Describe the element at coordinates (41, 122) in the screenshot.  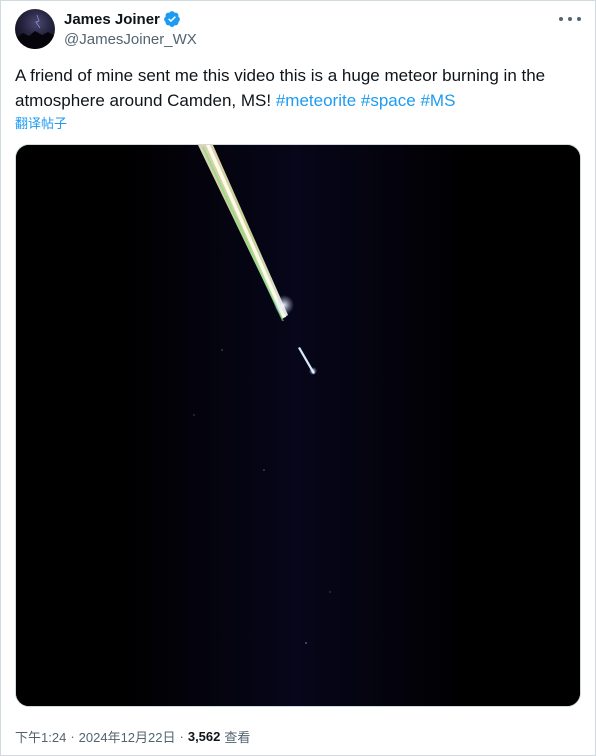
I see `translate-post-link: 翻译帖子` at that location.